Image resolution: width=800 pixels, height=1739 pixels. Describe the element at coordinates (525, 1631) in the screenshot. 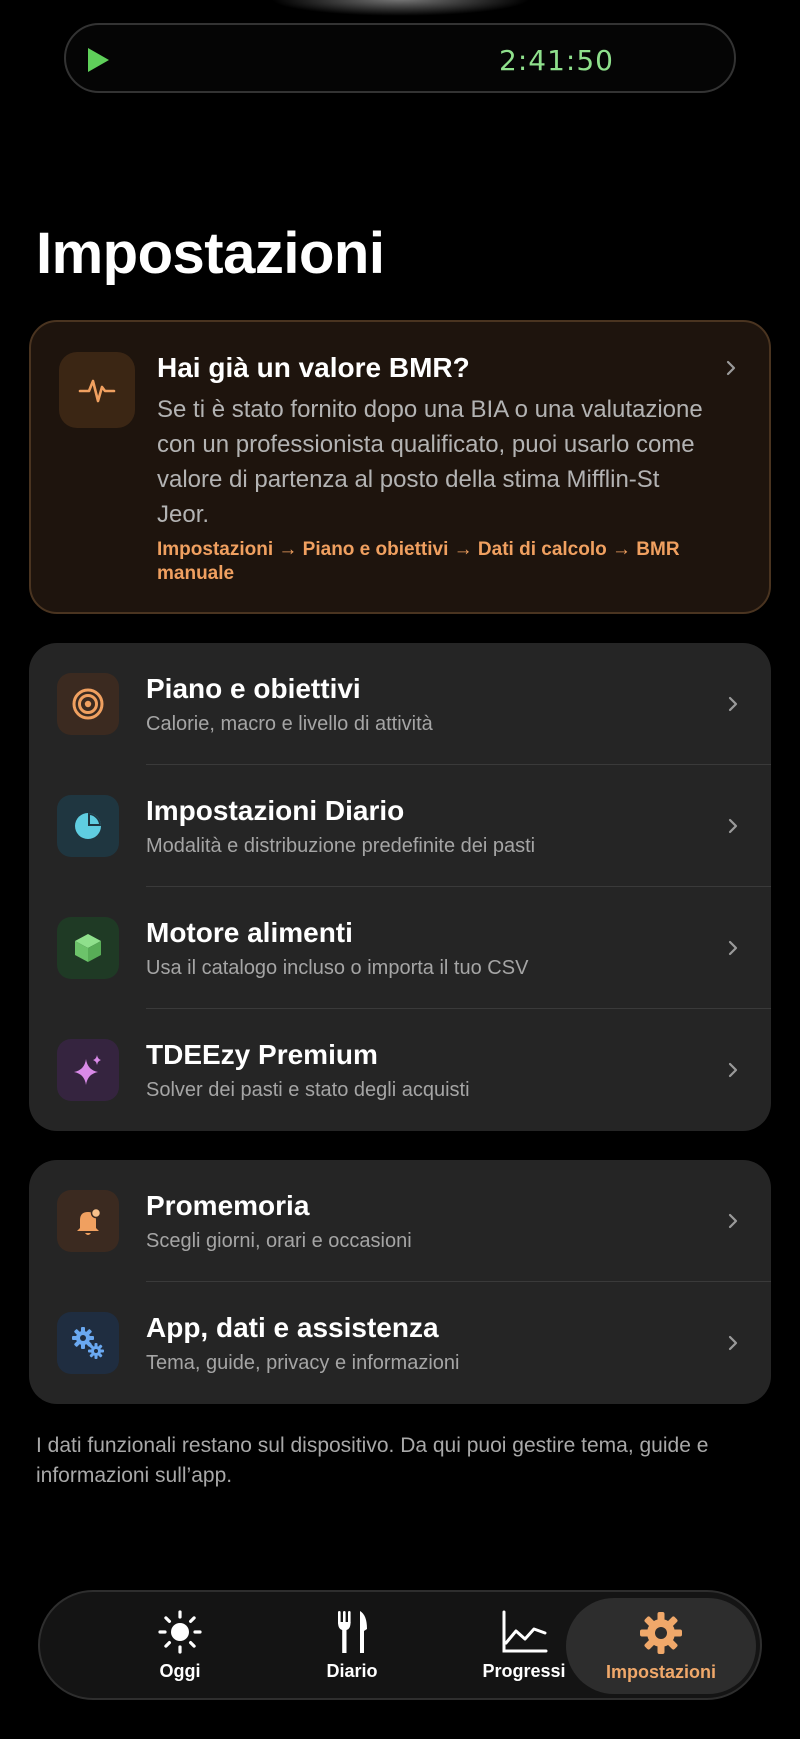

I see `line-chart-icon` at that location.